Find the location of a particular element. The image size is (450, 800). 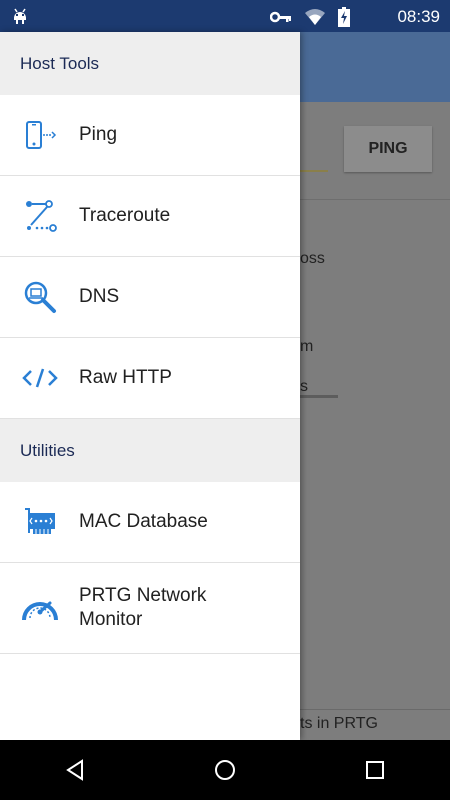

network-card-icon is located at coordinates (40, 522).